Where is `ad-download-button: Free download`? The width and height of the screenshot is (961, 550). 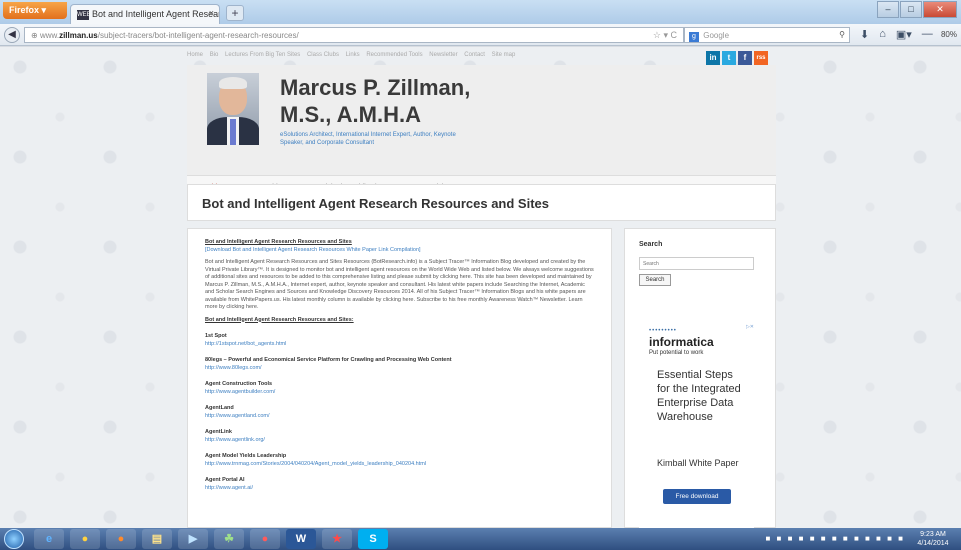
ad-download-button: Free download is located at coordinates (697, 496).